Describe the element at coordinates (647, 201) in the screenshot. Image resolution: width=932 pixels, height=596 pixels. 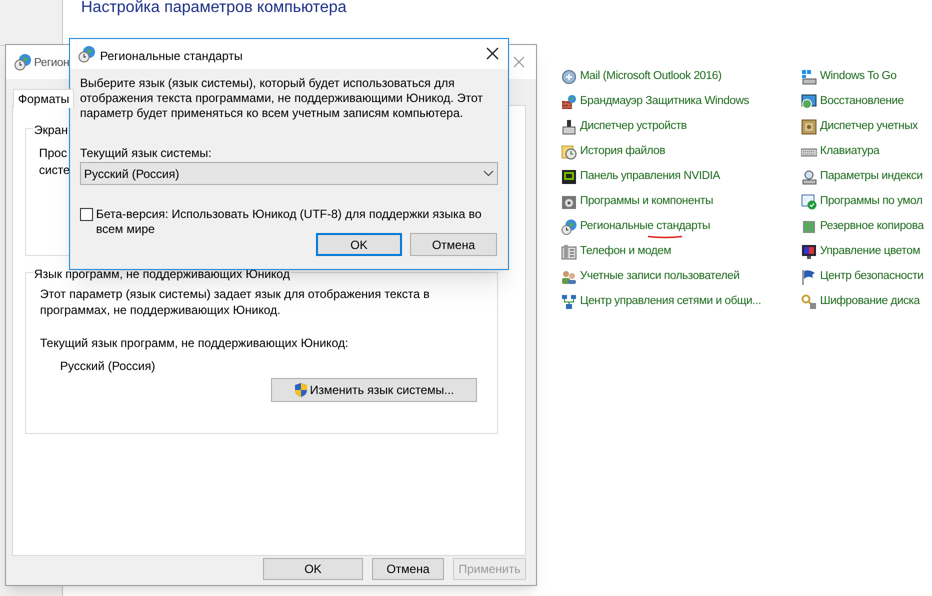
I see `control-panel-link: Программы и компоненты` at that location.